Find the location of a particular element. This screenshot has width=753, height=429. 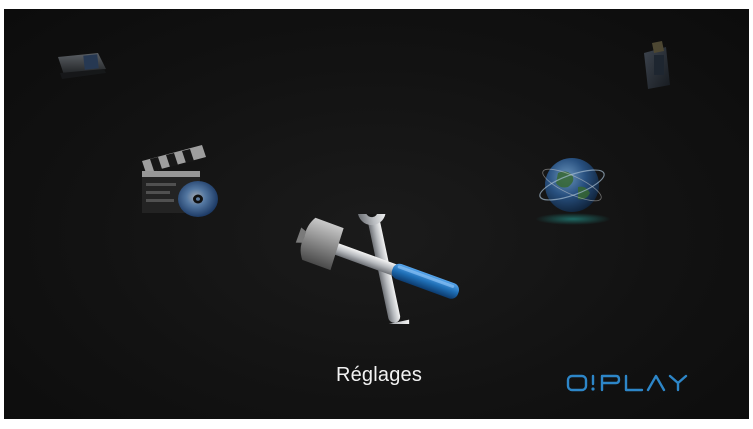

selected-item-label: Réglages is located at coordinates (379, 375).